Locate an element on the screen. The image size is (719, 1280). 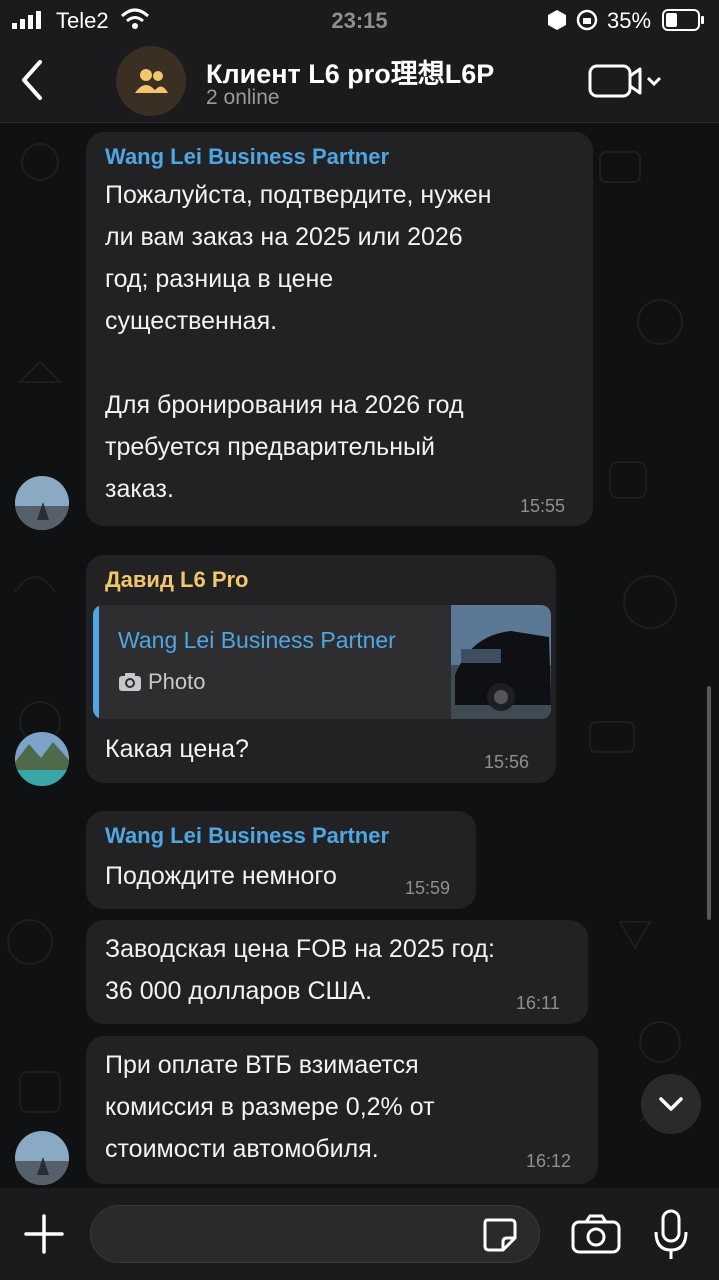
group-icon is located at coordinates (151, 81).